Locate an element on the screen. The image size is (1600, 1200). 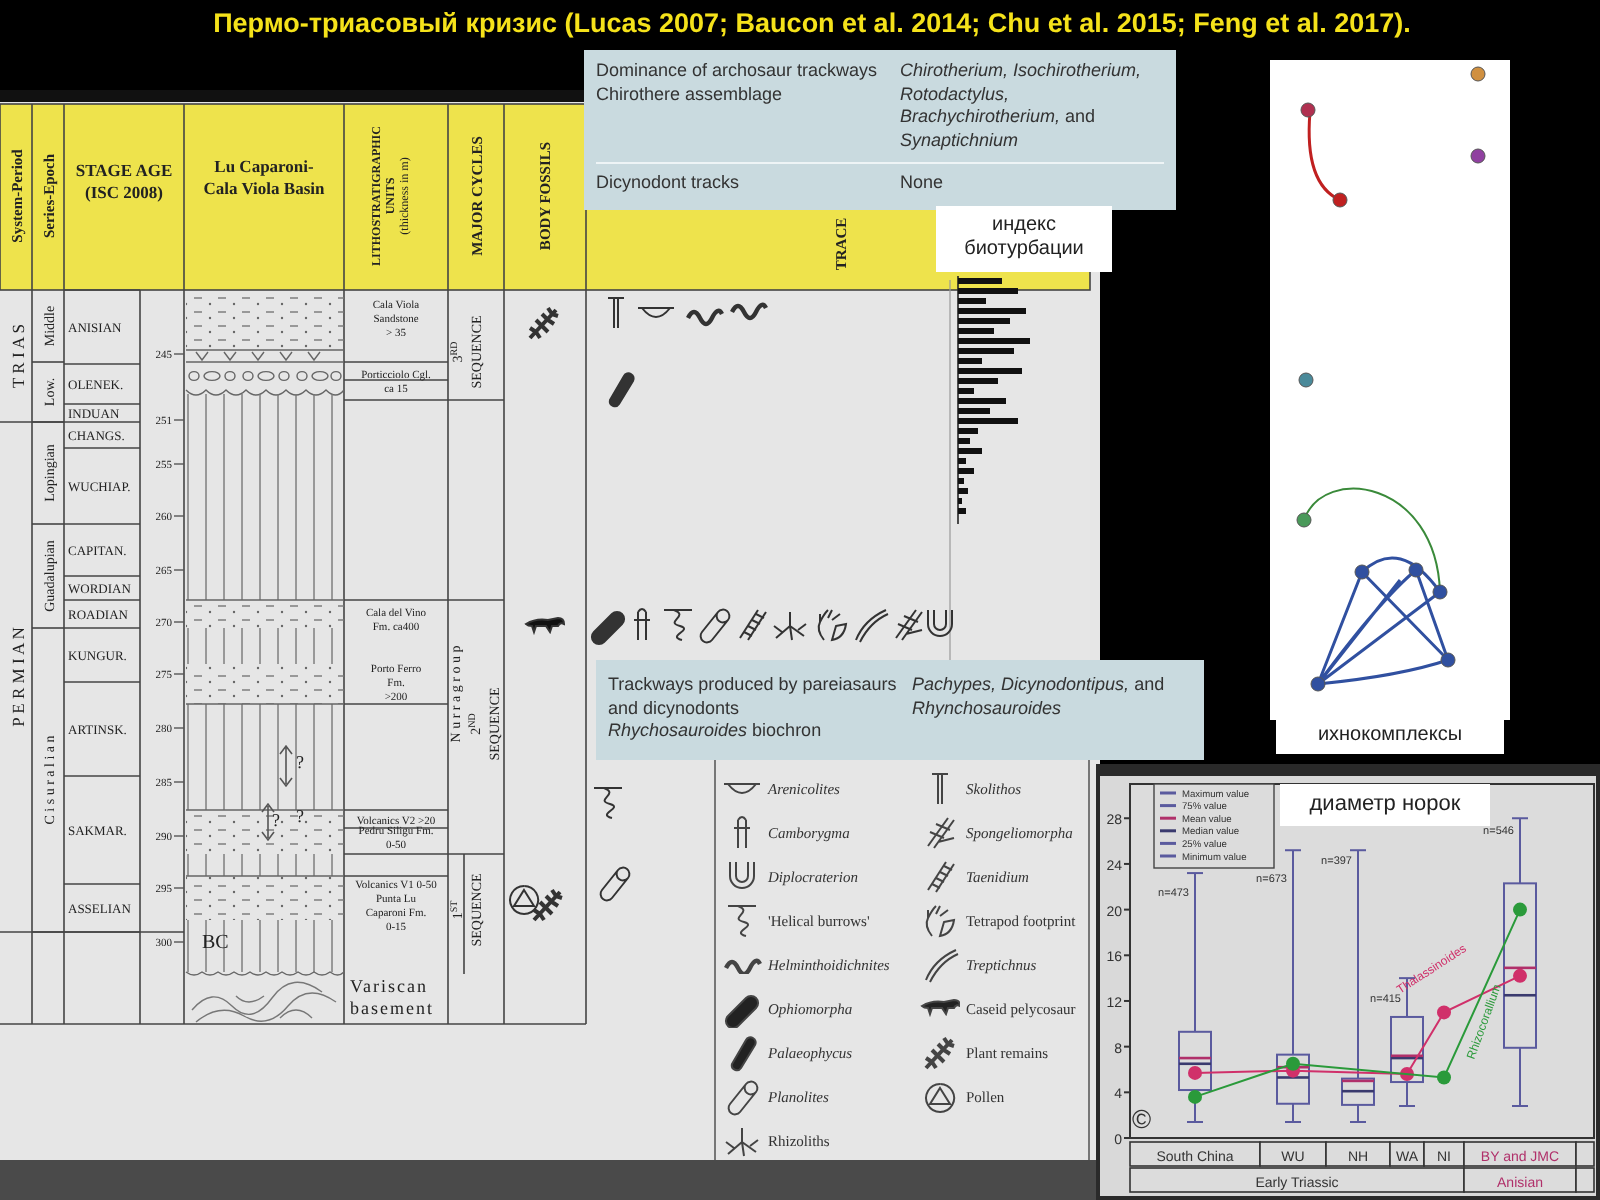
table-cell-text: Dominance of archosaur trackways is located at coordinates (738, 71).